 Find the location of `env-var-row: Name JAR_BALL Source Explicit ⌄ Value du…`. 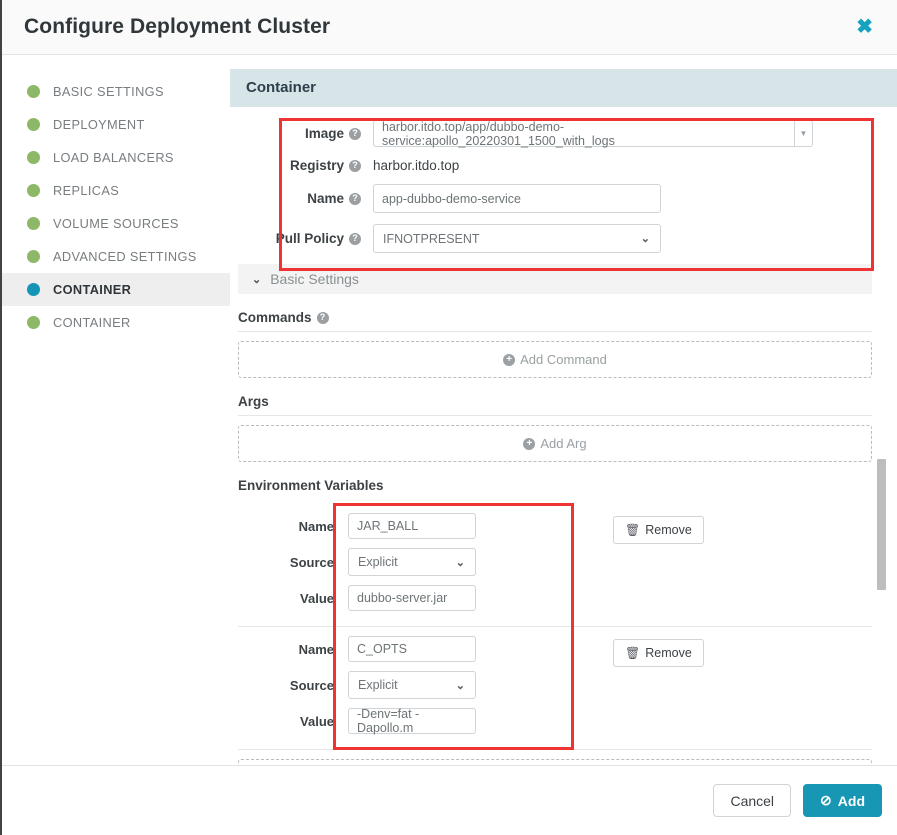

env-var-row: Name JAR_BALL Source Explicit ⌄ Value du… is located at coordinates (555, 565).